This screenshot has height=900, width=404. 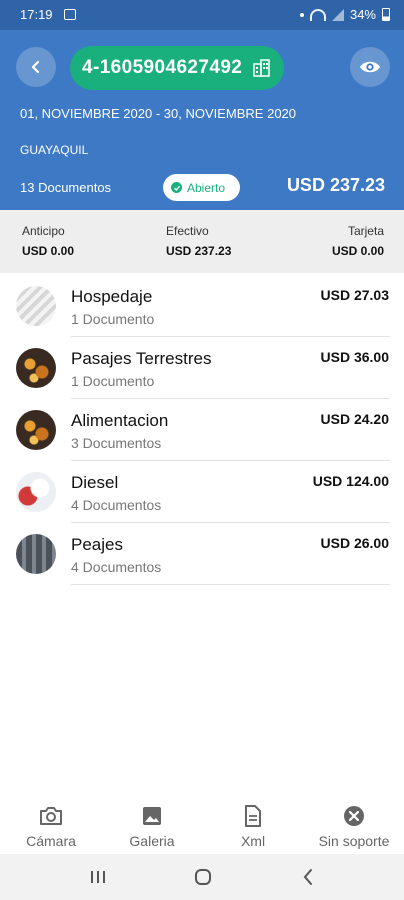 What do you see at coordinates (199, 251) in the screenshot?
I see `summary-value: USD 237.23` at bounding box center [199, 251].